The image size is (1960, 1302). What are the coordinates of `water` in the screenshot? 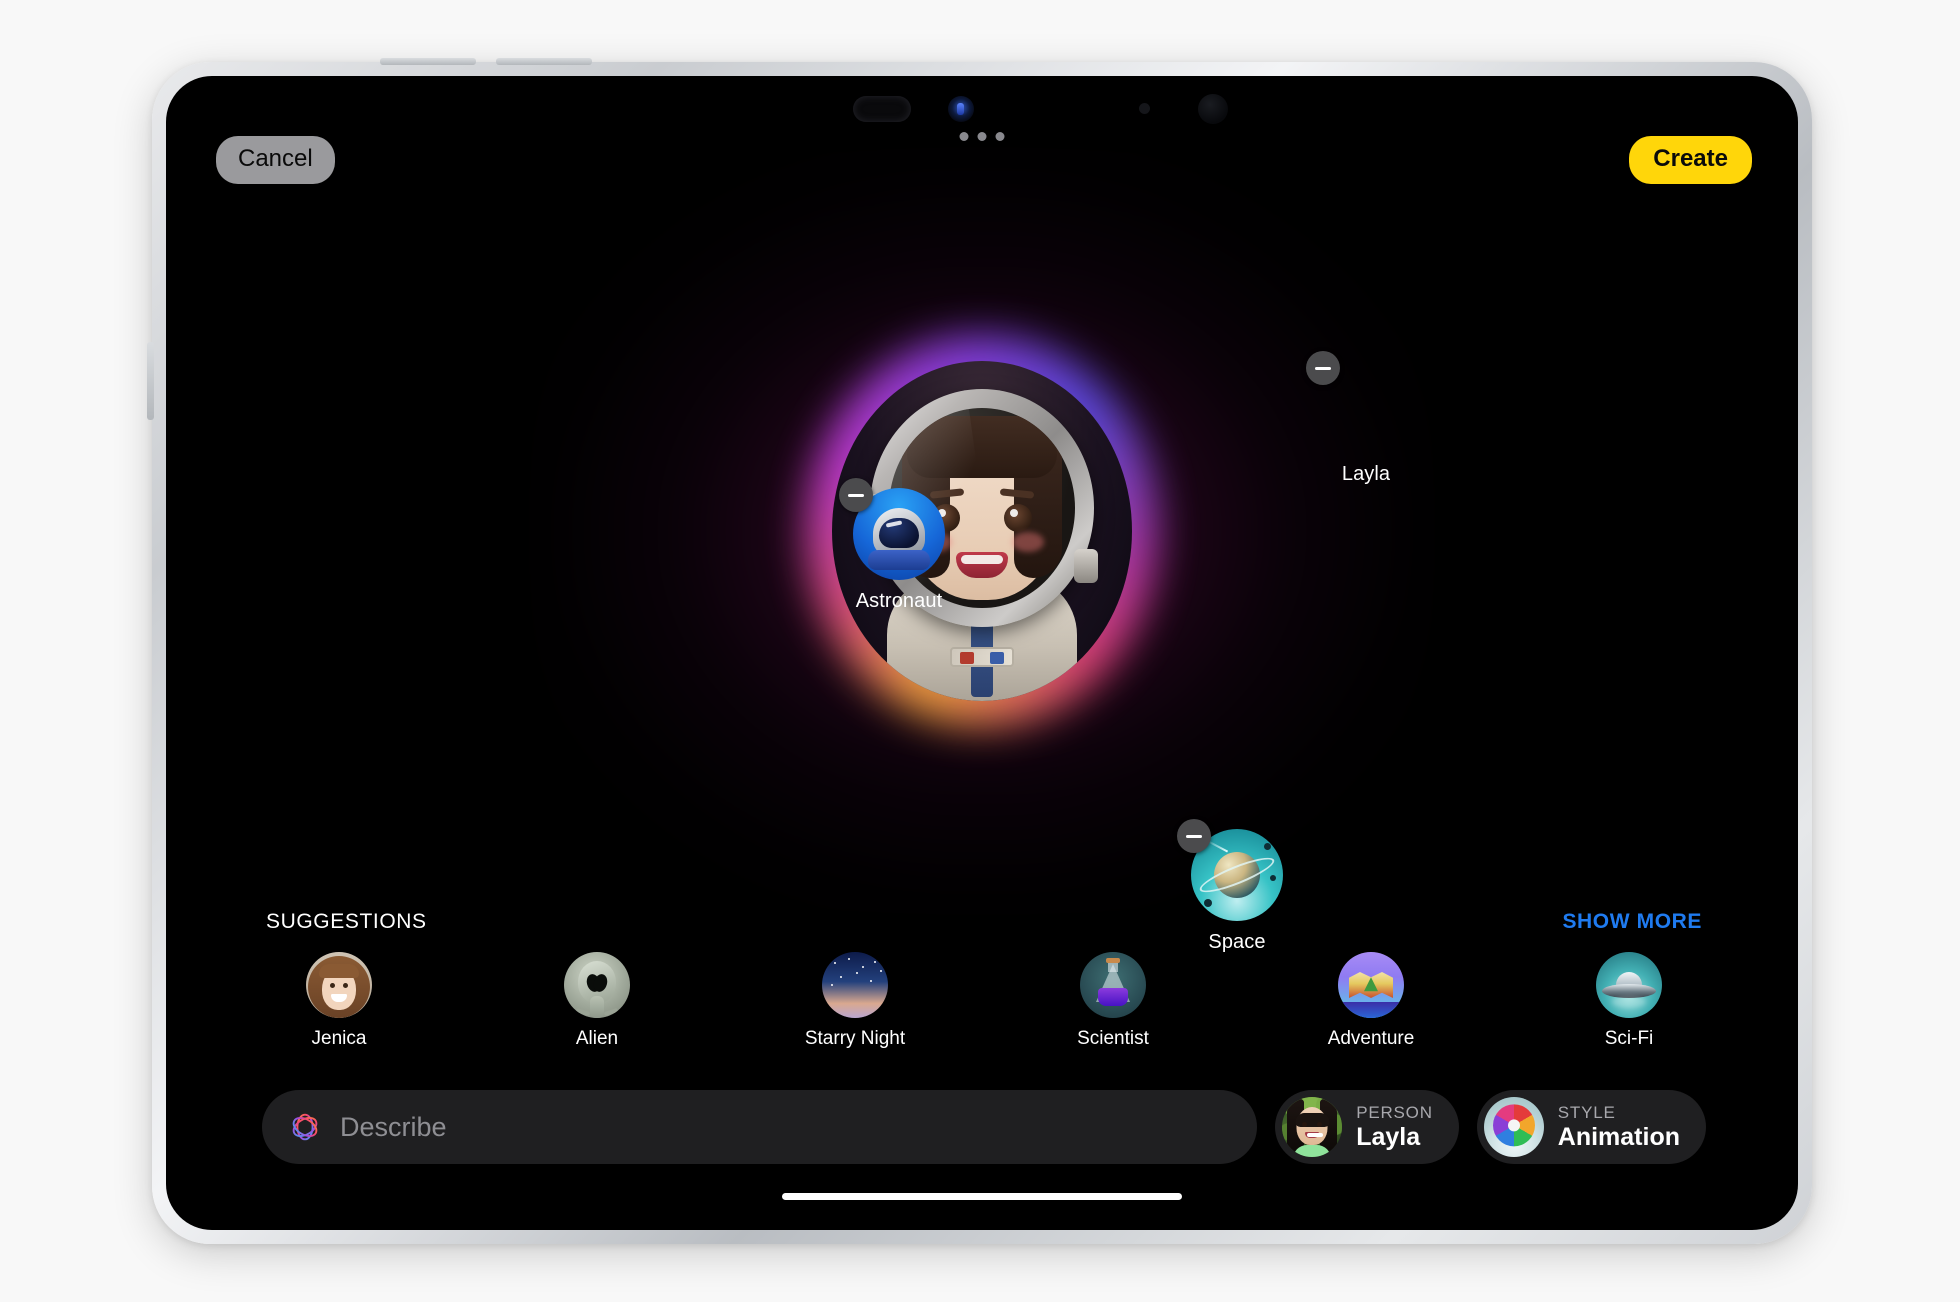 It's located at (1371, 1010).